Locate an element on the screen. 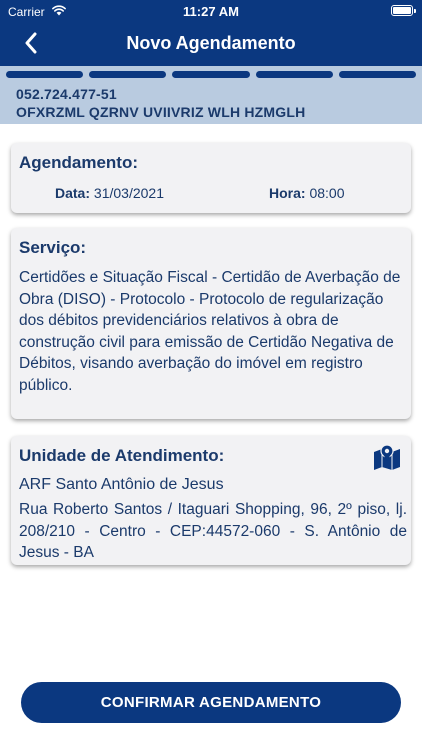 This screenshot has width=422, height=750. confirm-appointment-button: CONFIRMAR AGENDAMENTO is located at coordinates (211, 702).